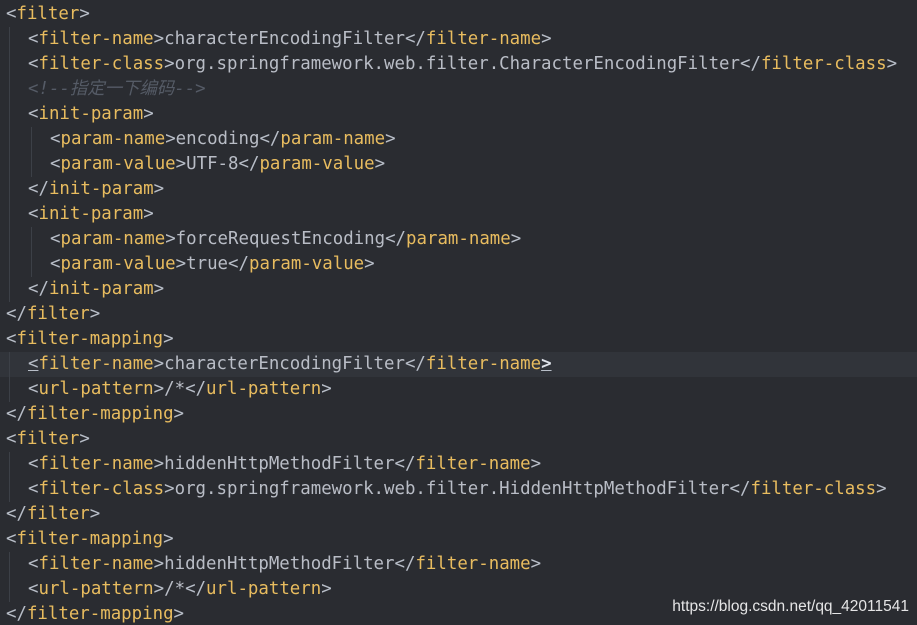  I want to click on code-line: <param-value>true</param-value>, so click(458, 264).